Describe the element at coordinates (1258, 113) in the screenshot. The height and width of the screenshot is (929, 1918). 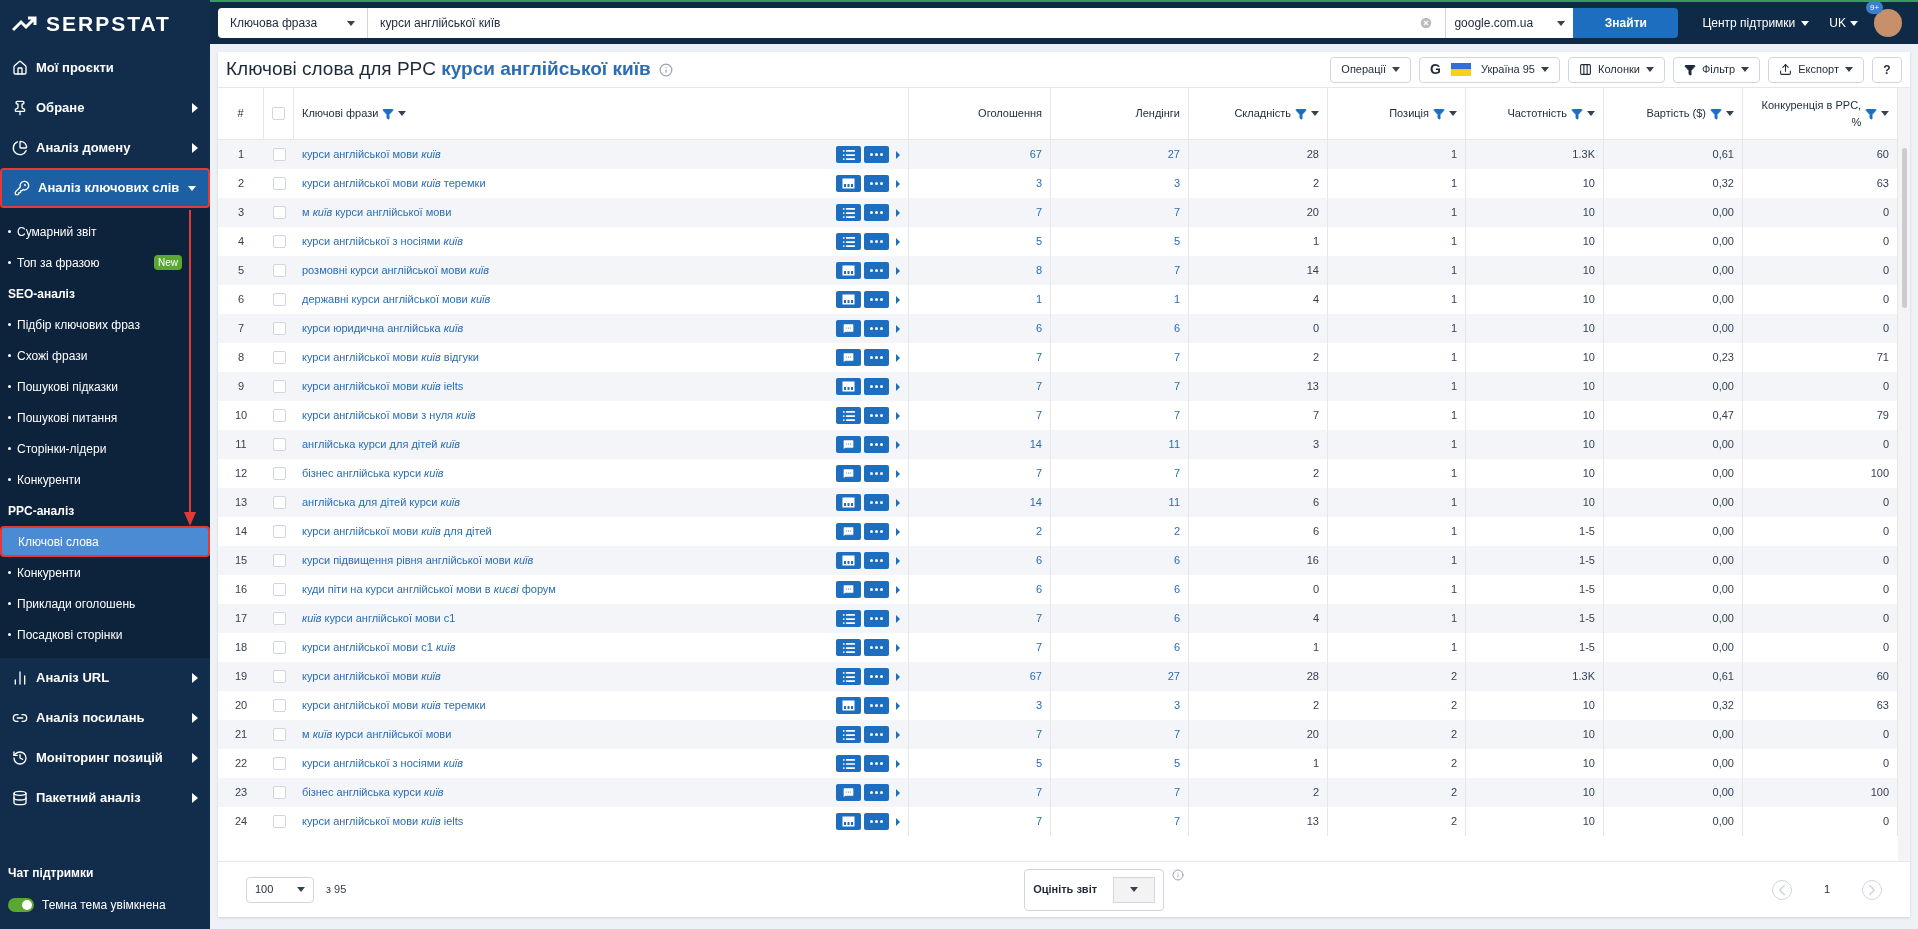
I see `column-header: Складність` at that location.